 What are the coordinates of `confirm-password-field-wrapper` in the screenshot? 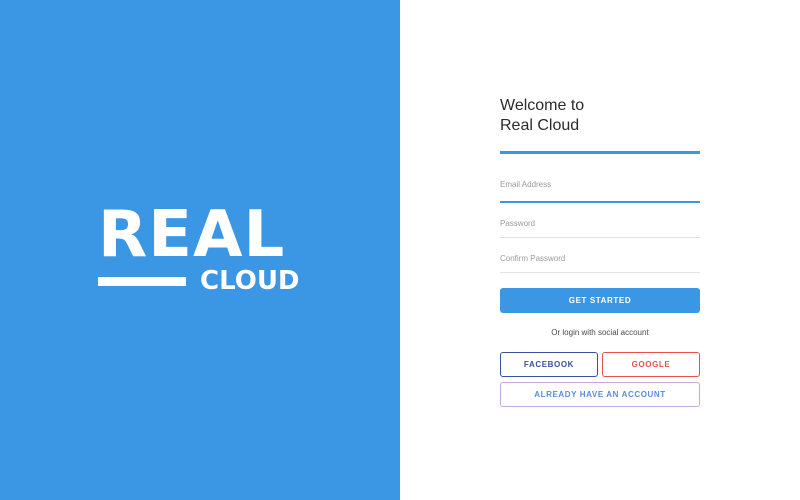 It's located at (600, 255).